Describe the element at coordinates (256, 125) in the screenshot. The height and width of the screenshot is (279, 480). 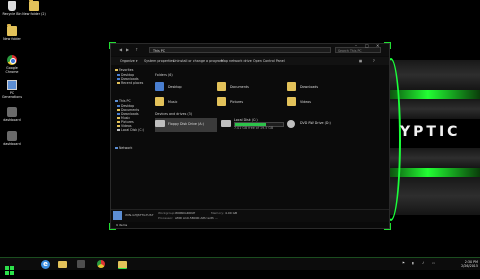
I see `drive-item-local-disk: Local Disk (C:) 7.01 GB free of 19.5 GB` at that location.